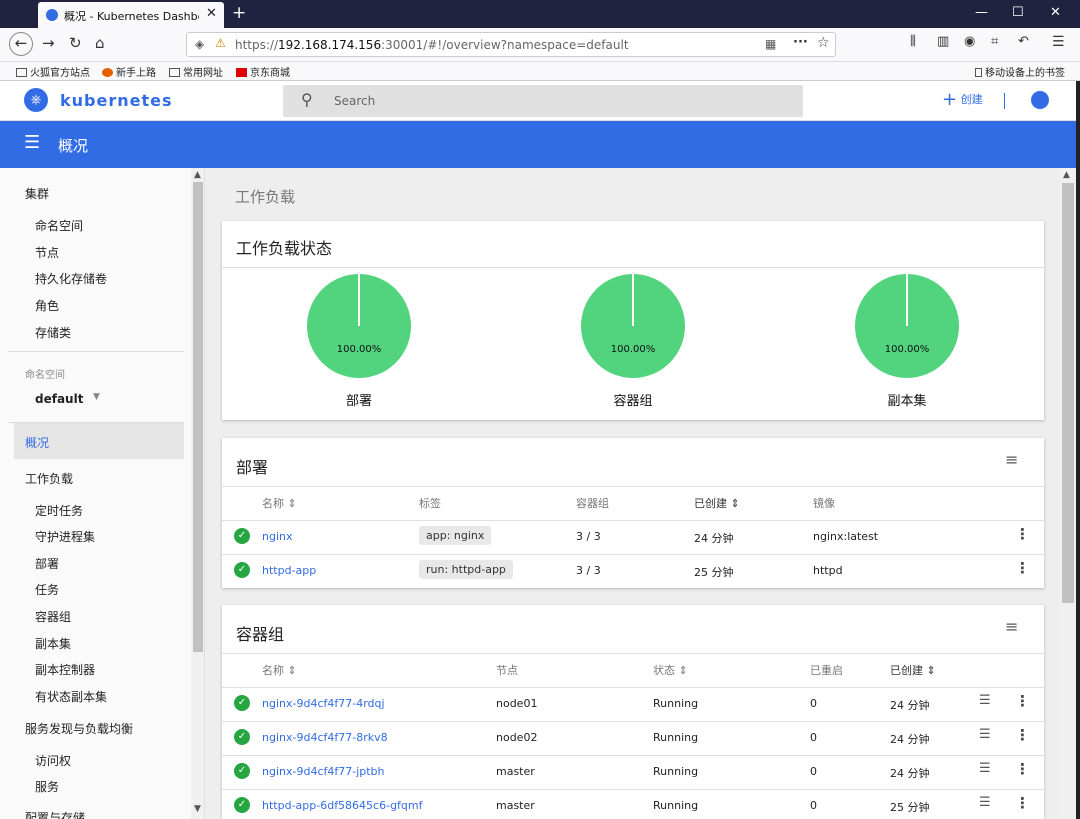 The image size is (1080, 819). Describe the element at coordinates (53, 643) in the screenshot. I see `sidebar-item-replicasets: 副本集` at that location.